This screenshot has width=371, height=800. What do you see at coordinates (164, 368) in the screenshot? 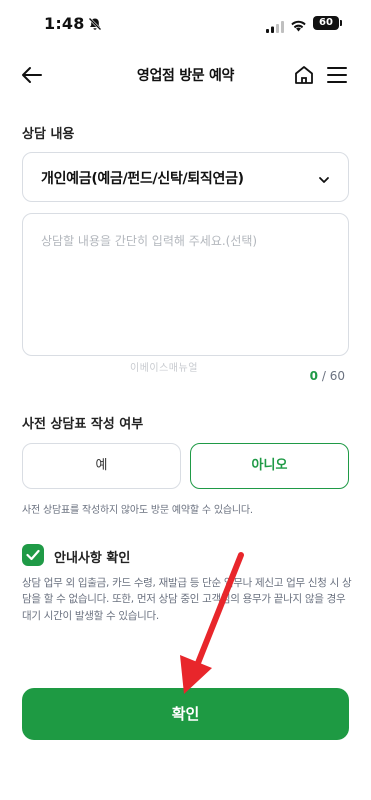
I see `watermark: 이베이스매뉴얼` at bounding box center [164, 368].